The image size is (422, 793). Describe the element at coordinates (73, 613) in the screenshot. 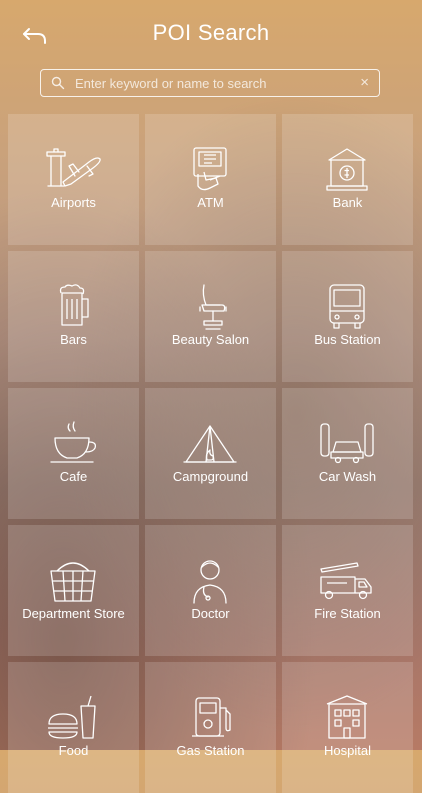

I see `category-label: Department Store` at that location.